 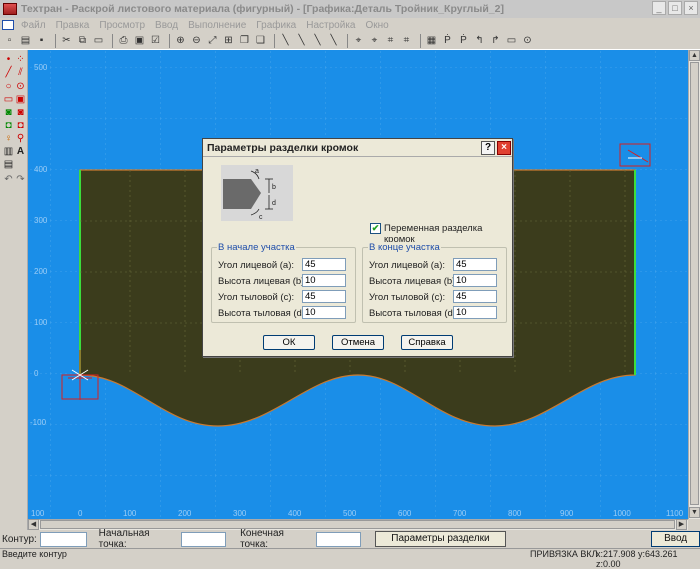 I want to click on point-icon: •, so click(x=8, y=59).